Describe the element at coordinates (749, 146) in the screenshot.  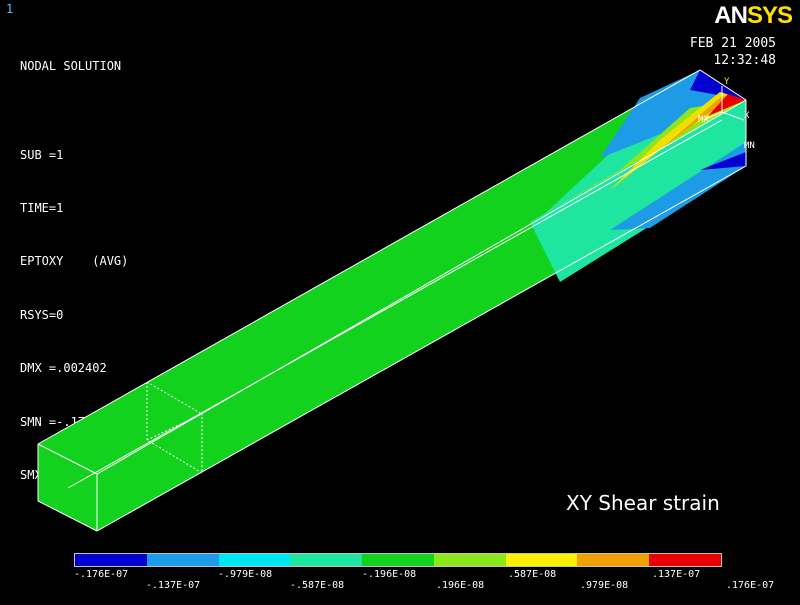
I see `min-marker-label: MN` at that location.